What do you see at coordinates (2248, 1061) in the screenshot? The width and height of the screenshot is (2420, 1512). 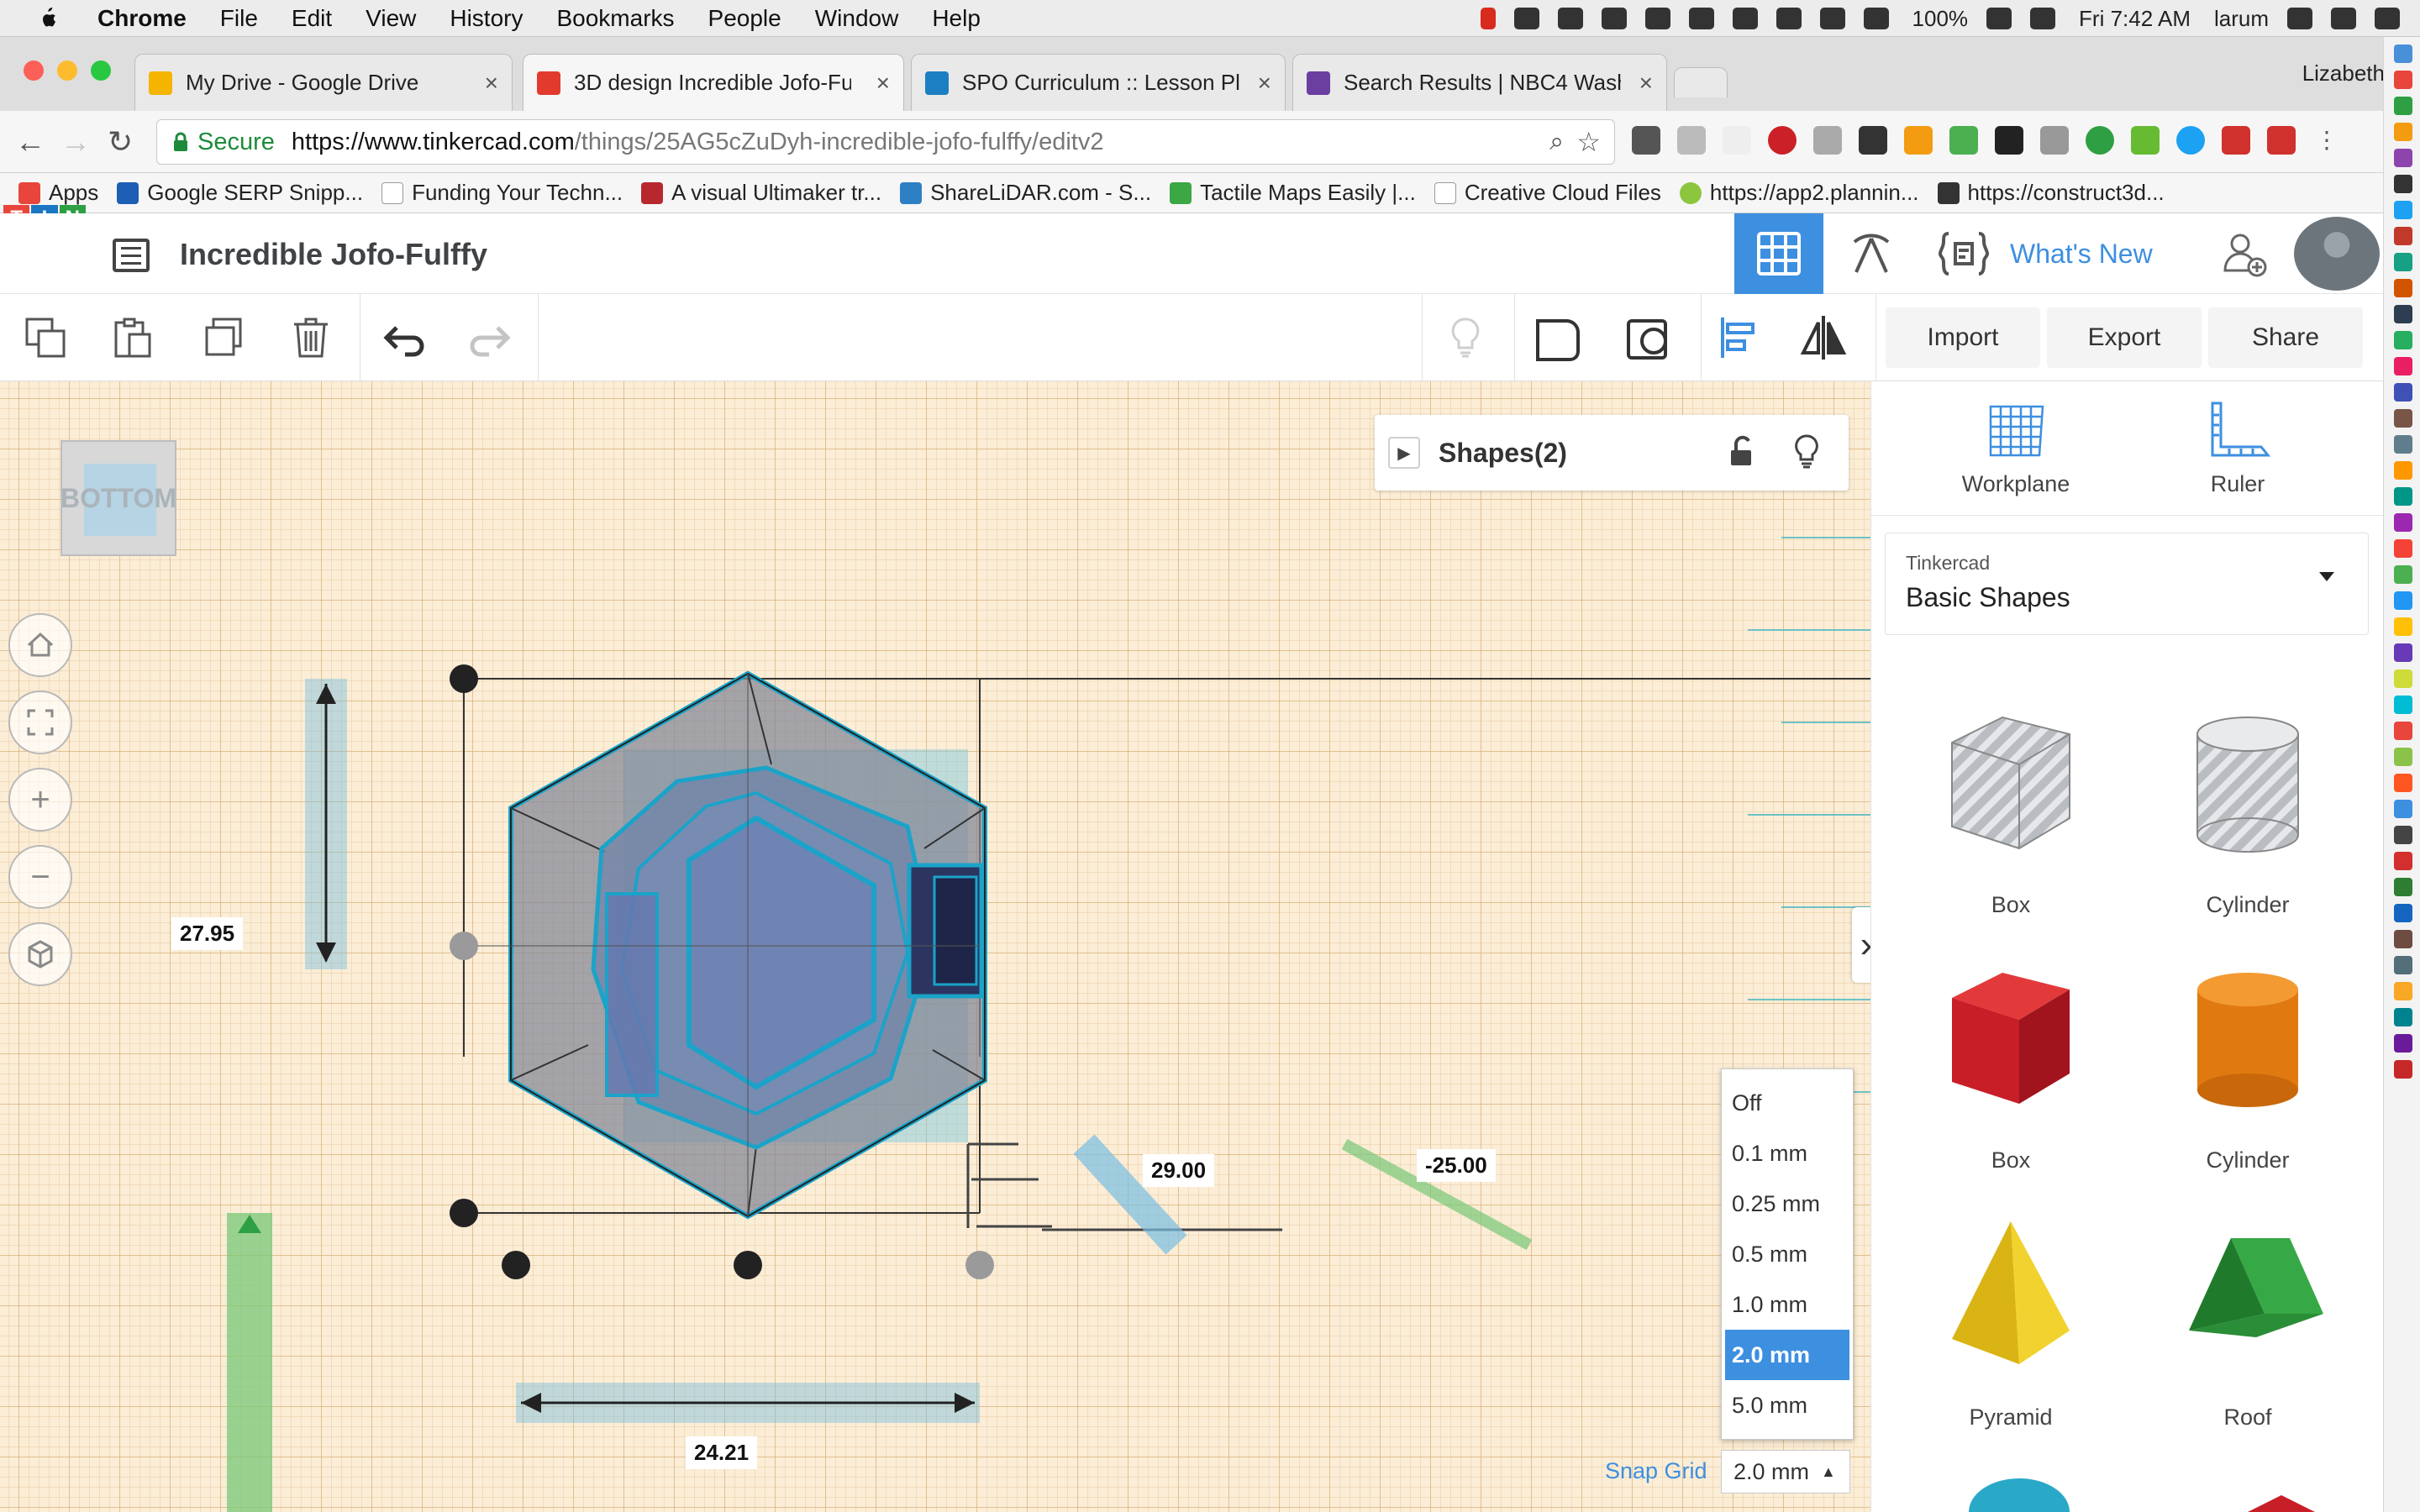 I see `shape-cylinder: Cylinder` at bounding box center [2248, 1061].